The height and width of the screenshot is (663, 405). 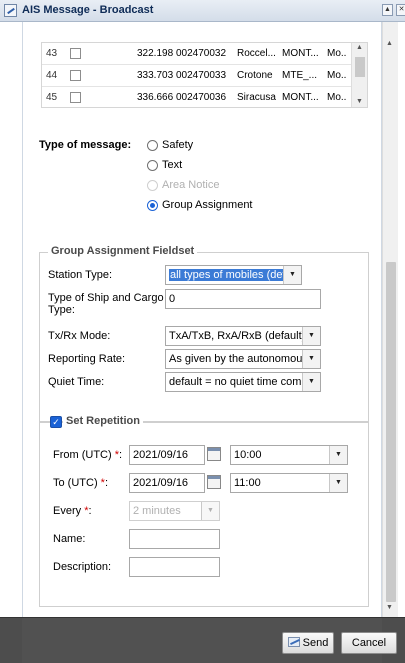 I want to click on every-value: 2 minutes, so click(x=157, y=511).